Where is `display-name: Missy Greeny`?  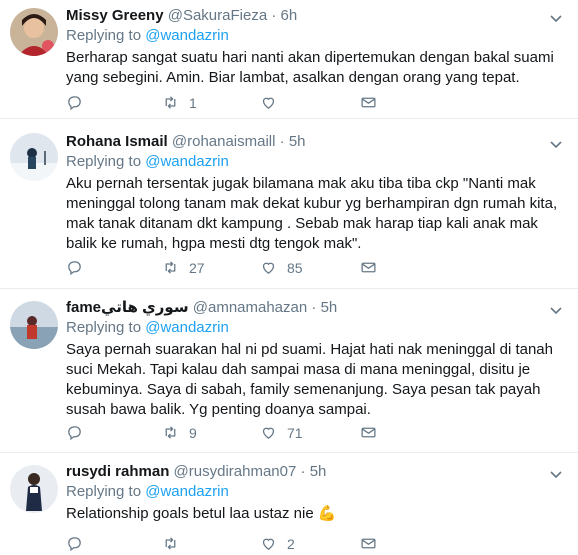 display-name: Missy Greeny is located at coordinates (115, 15).